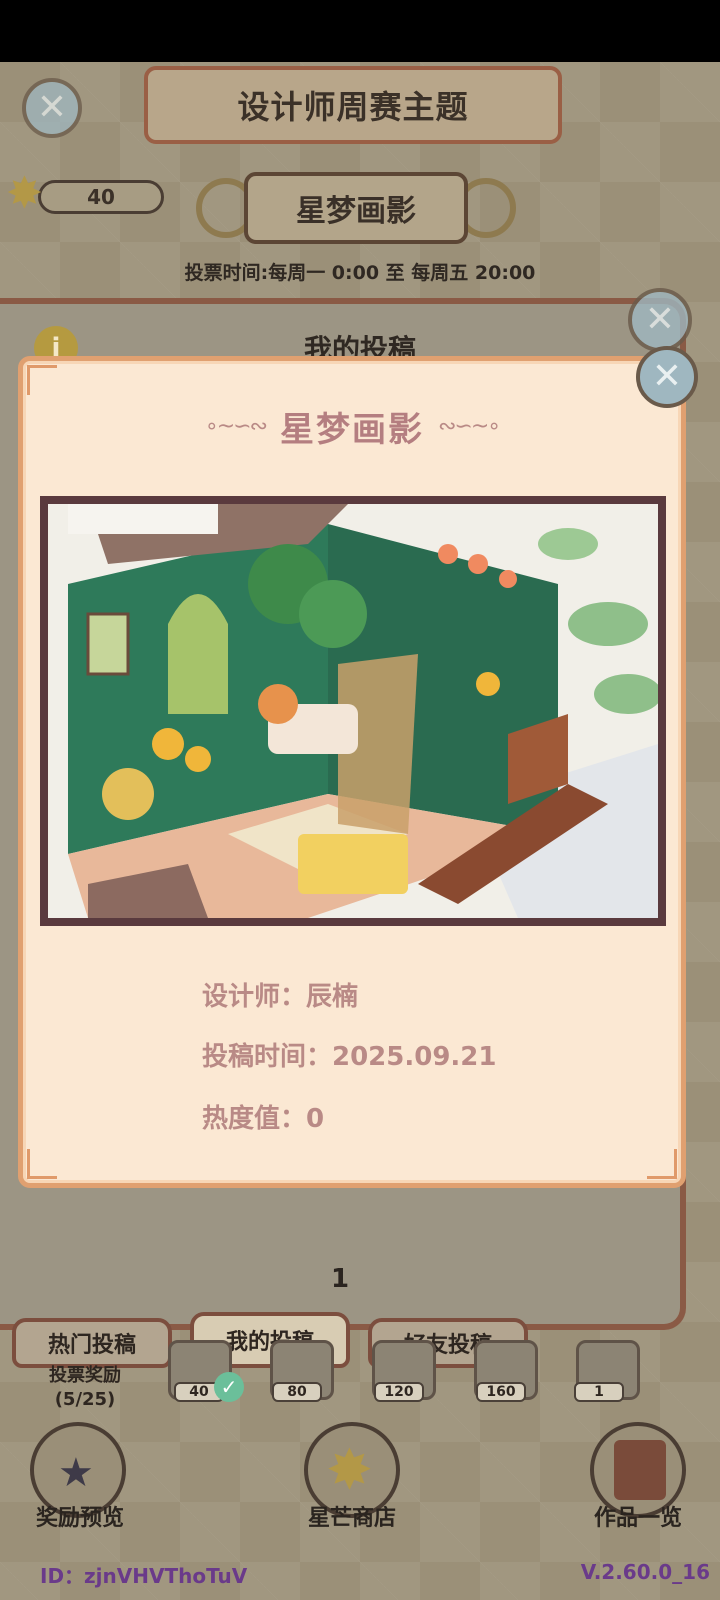 This screenshot has width=720, height=1600. I want to click on trophy-icon: ★, so click(76, 1473).